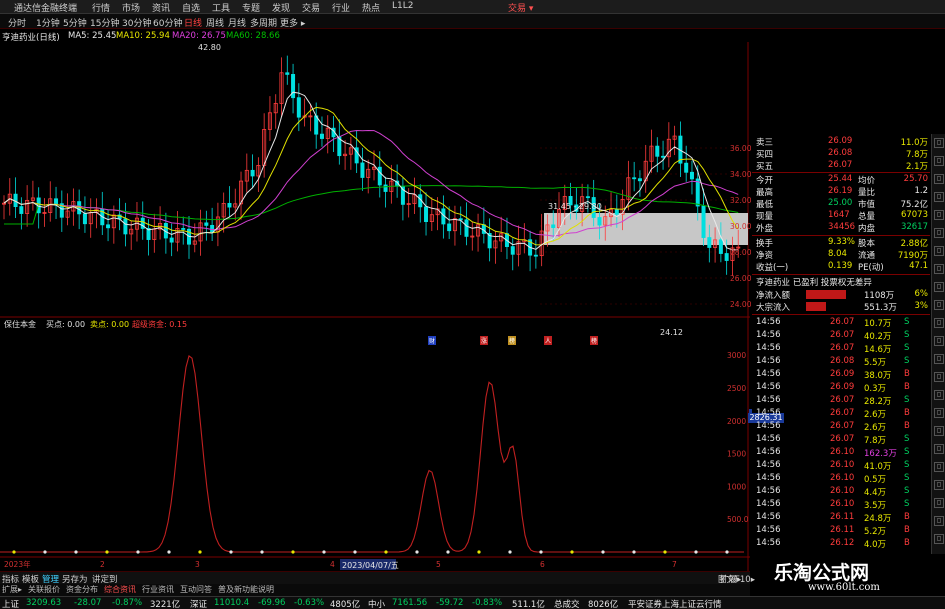 This screenshot has height=609, width=945. Describe the element at coordinates (773, 296) in the screenshot. I see `flow-label: 净流入额` at that location.